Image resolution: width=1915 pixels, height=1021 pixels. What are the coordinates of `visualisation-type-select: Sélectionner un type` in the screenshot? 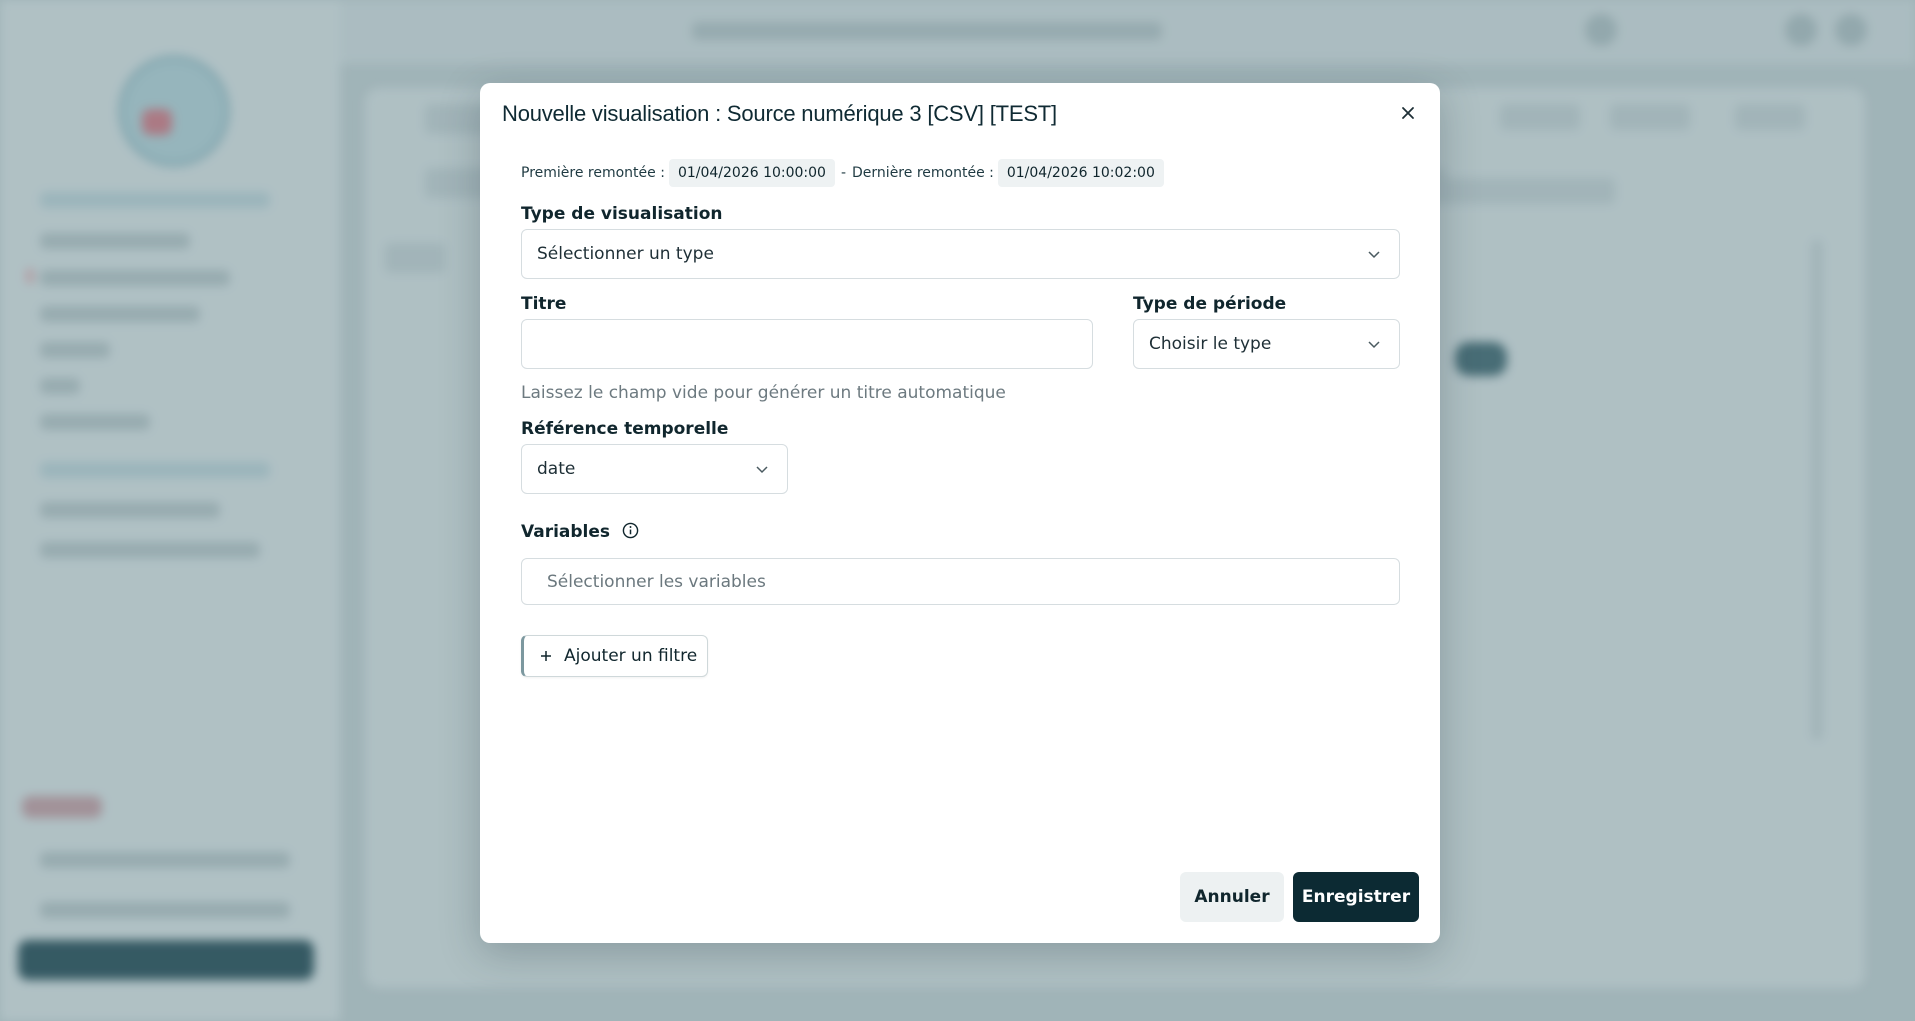 It's located at (960, 254).